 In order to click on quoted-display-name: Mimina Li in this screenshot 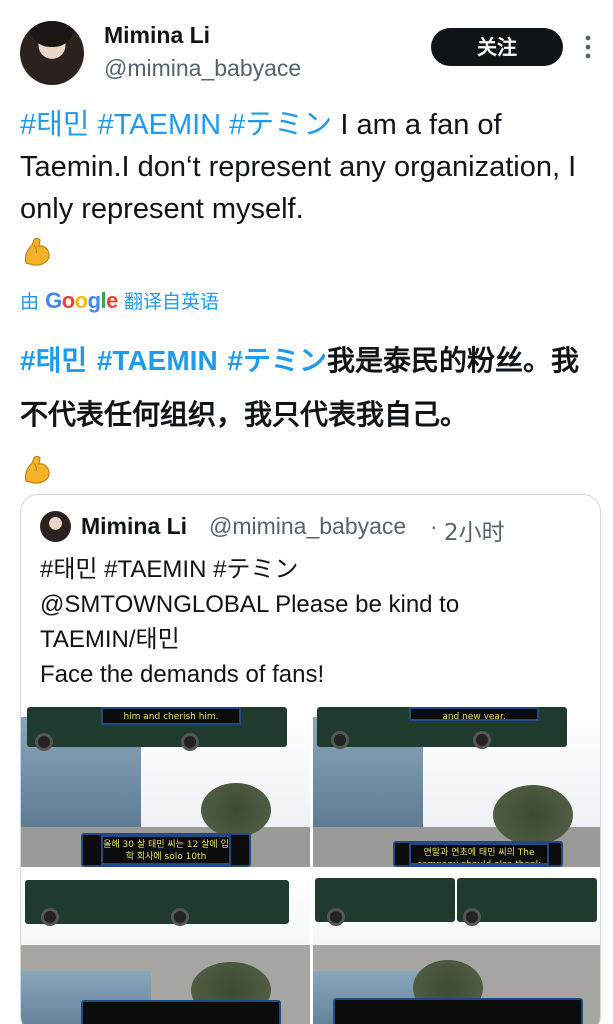, I will do `click(134, 526)`.